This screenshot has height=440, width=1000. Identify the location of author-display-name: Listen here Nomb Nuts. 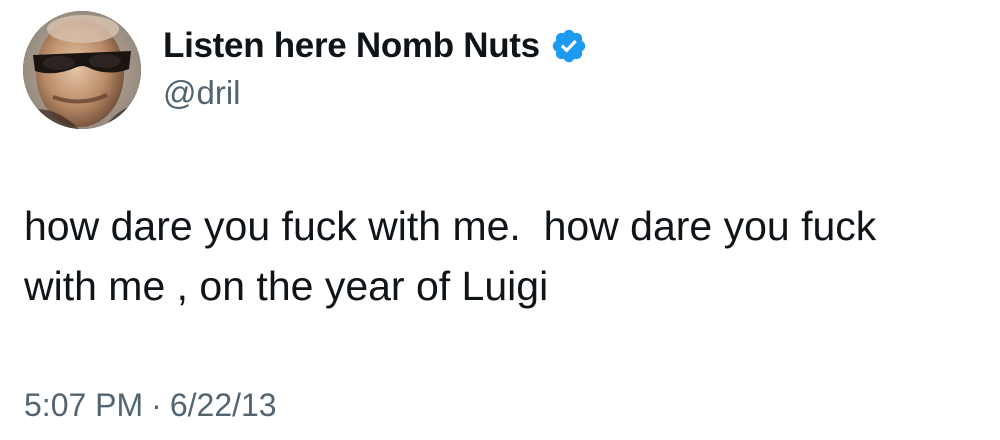
(351, 46).